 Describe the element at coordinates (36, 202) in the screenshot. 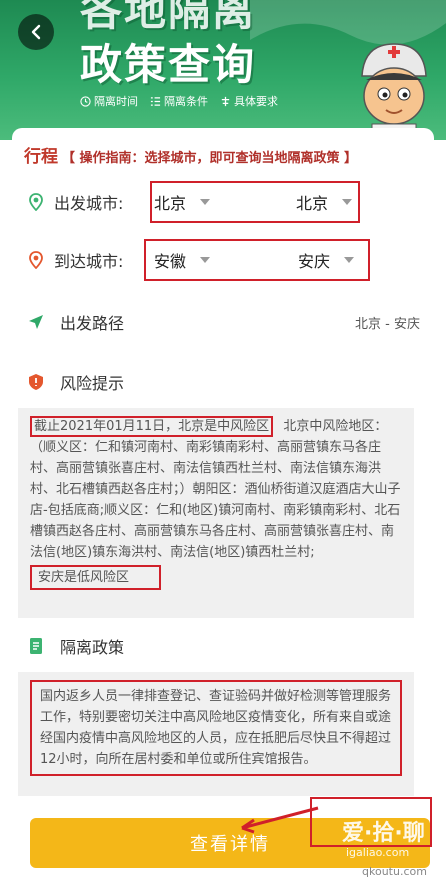

I see `location-pin-green-icon` at that location.